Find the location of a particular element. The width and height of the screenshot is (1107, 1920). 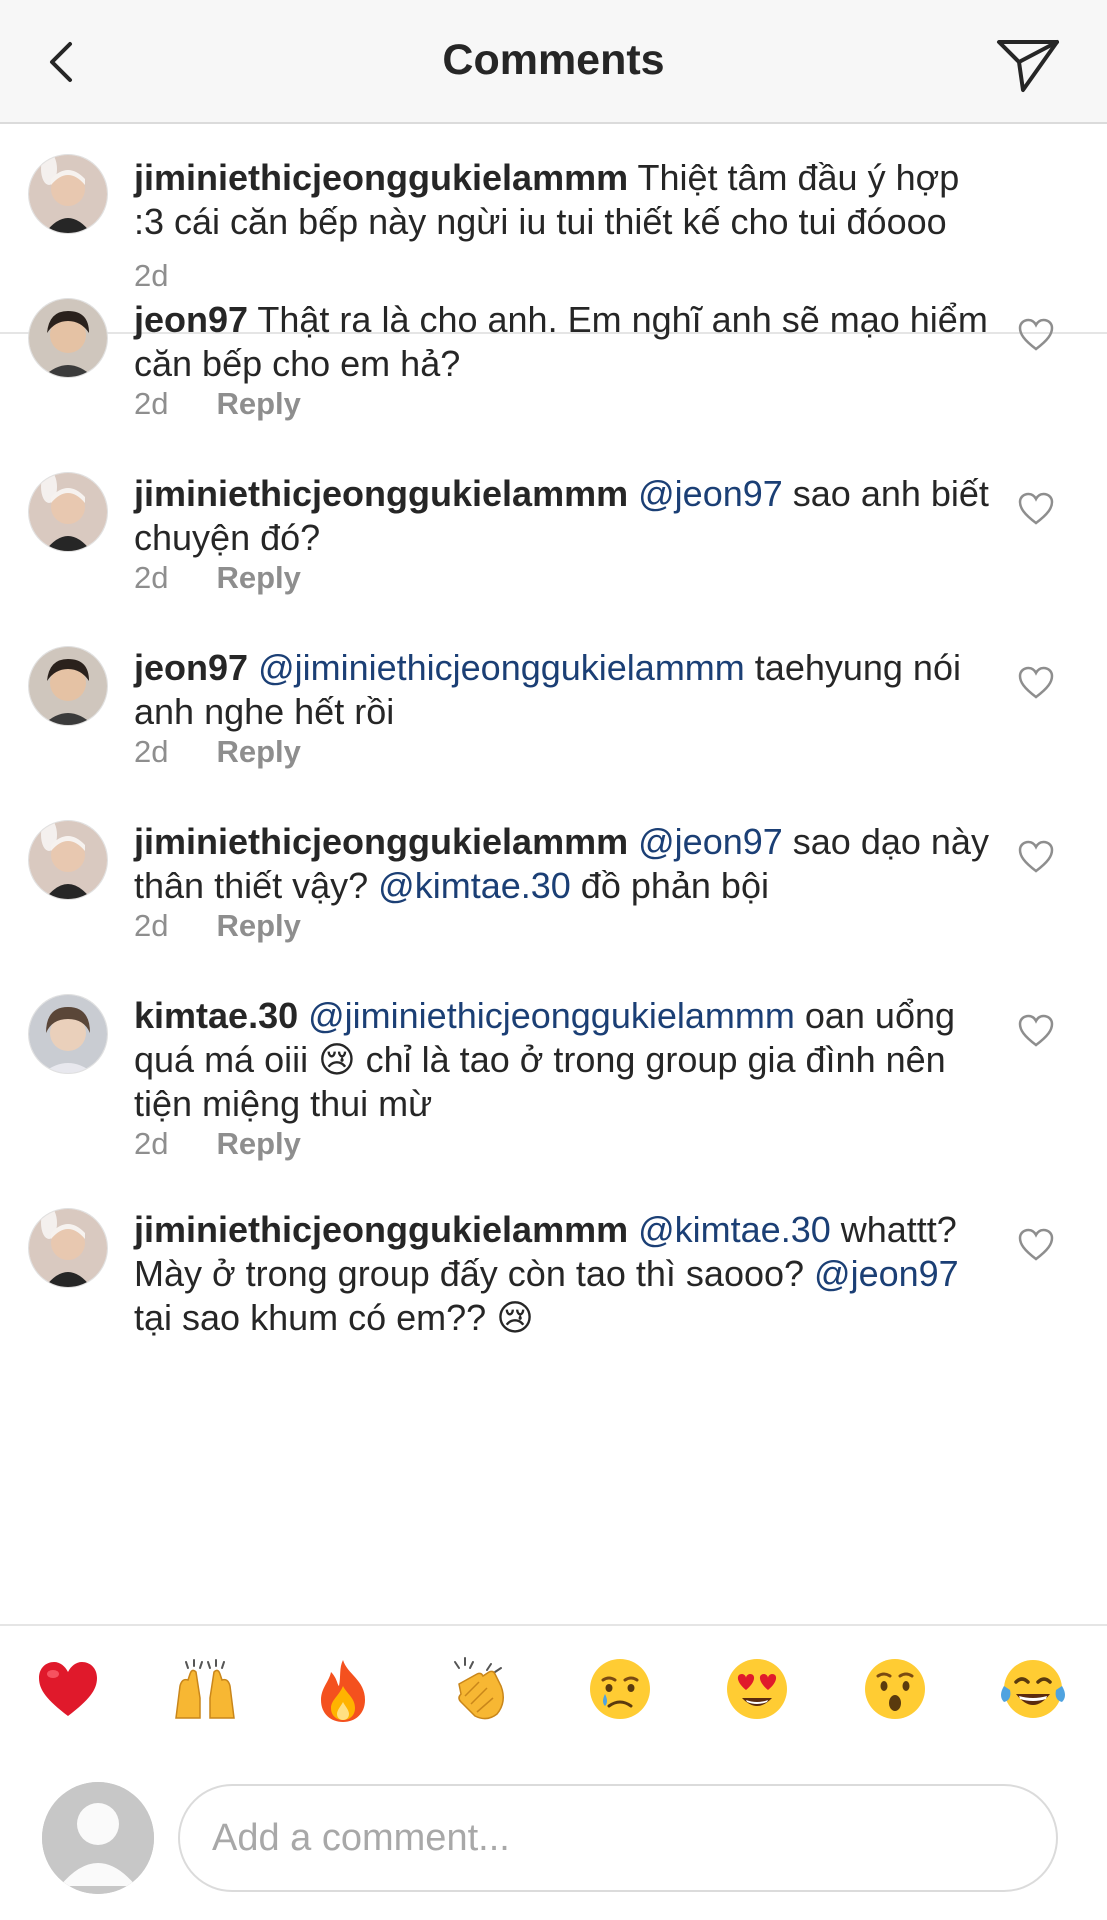

add-comment-input is located at coordinates (618, 1838).